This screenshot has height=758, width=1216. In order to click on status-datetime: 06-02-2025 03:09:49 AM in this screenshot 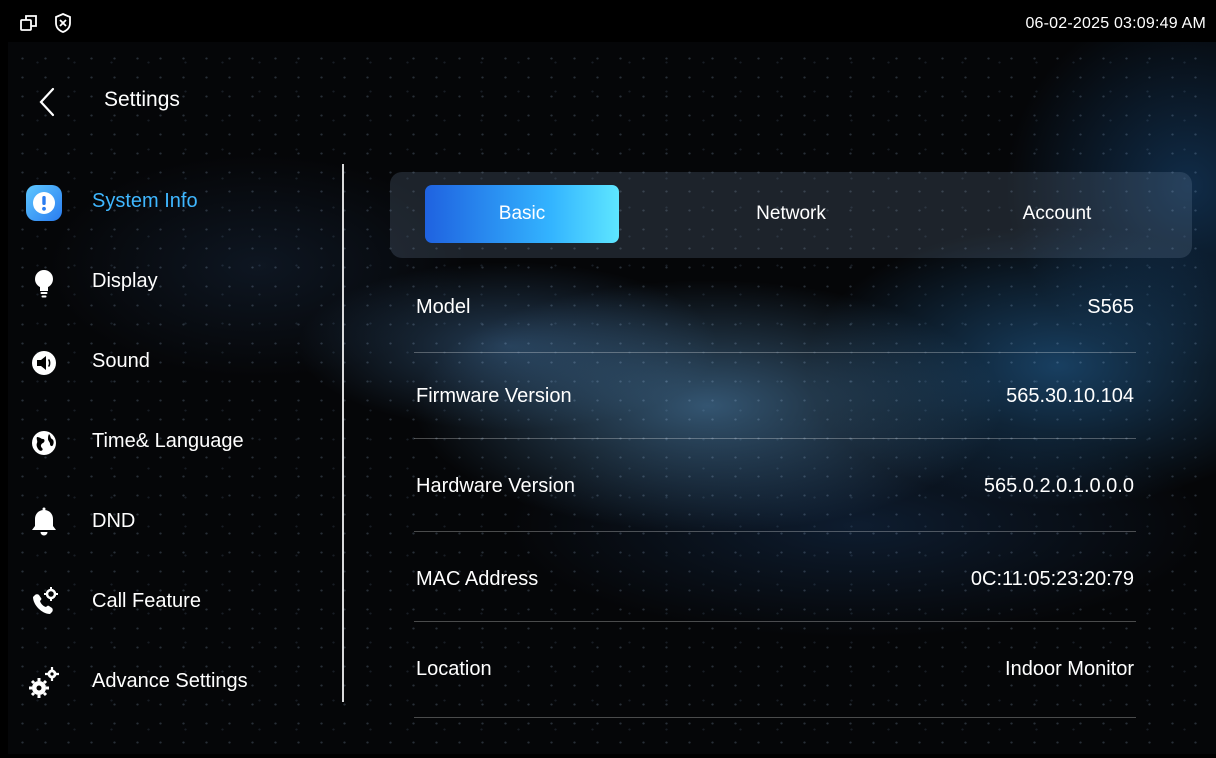, I will do `click(1115, 23)`.